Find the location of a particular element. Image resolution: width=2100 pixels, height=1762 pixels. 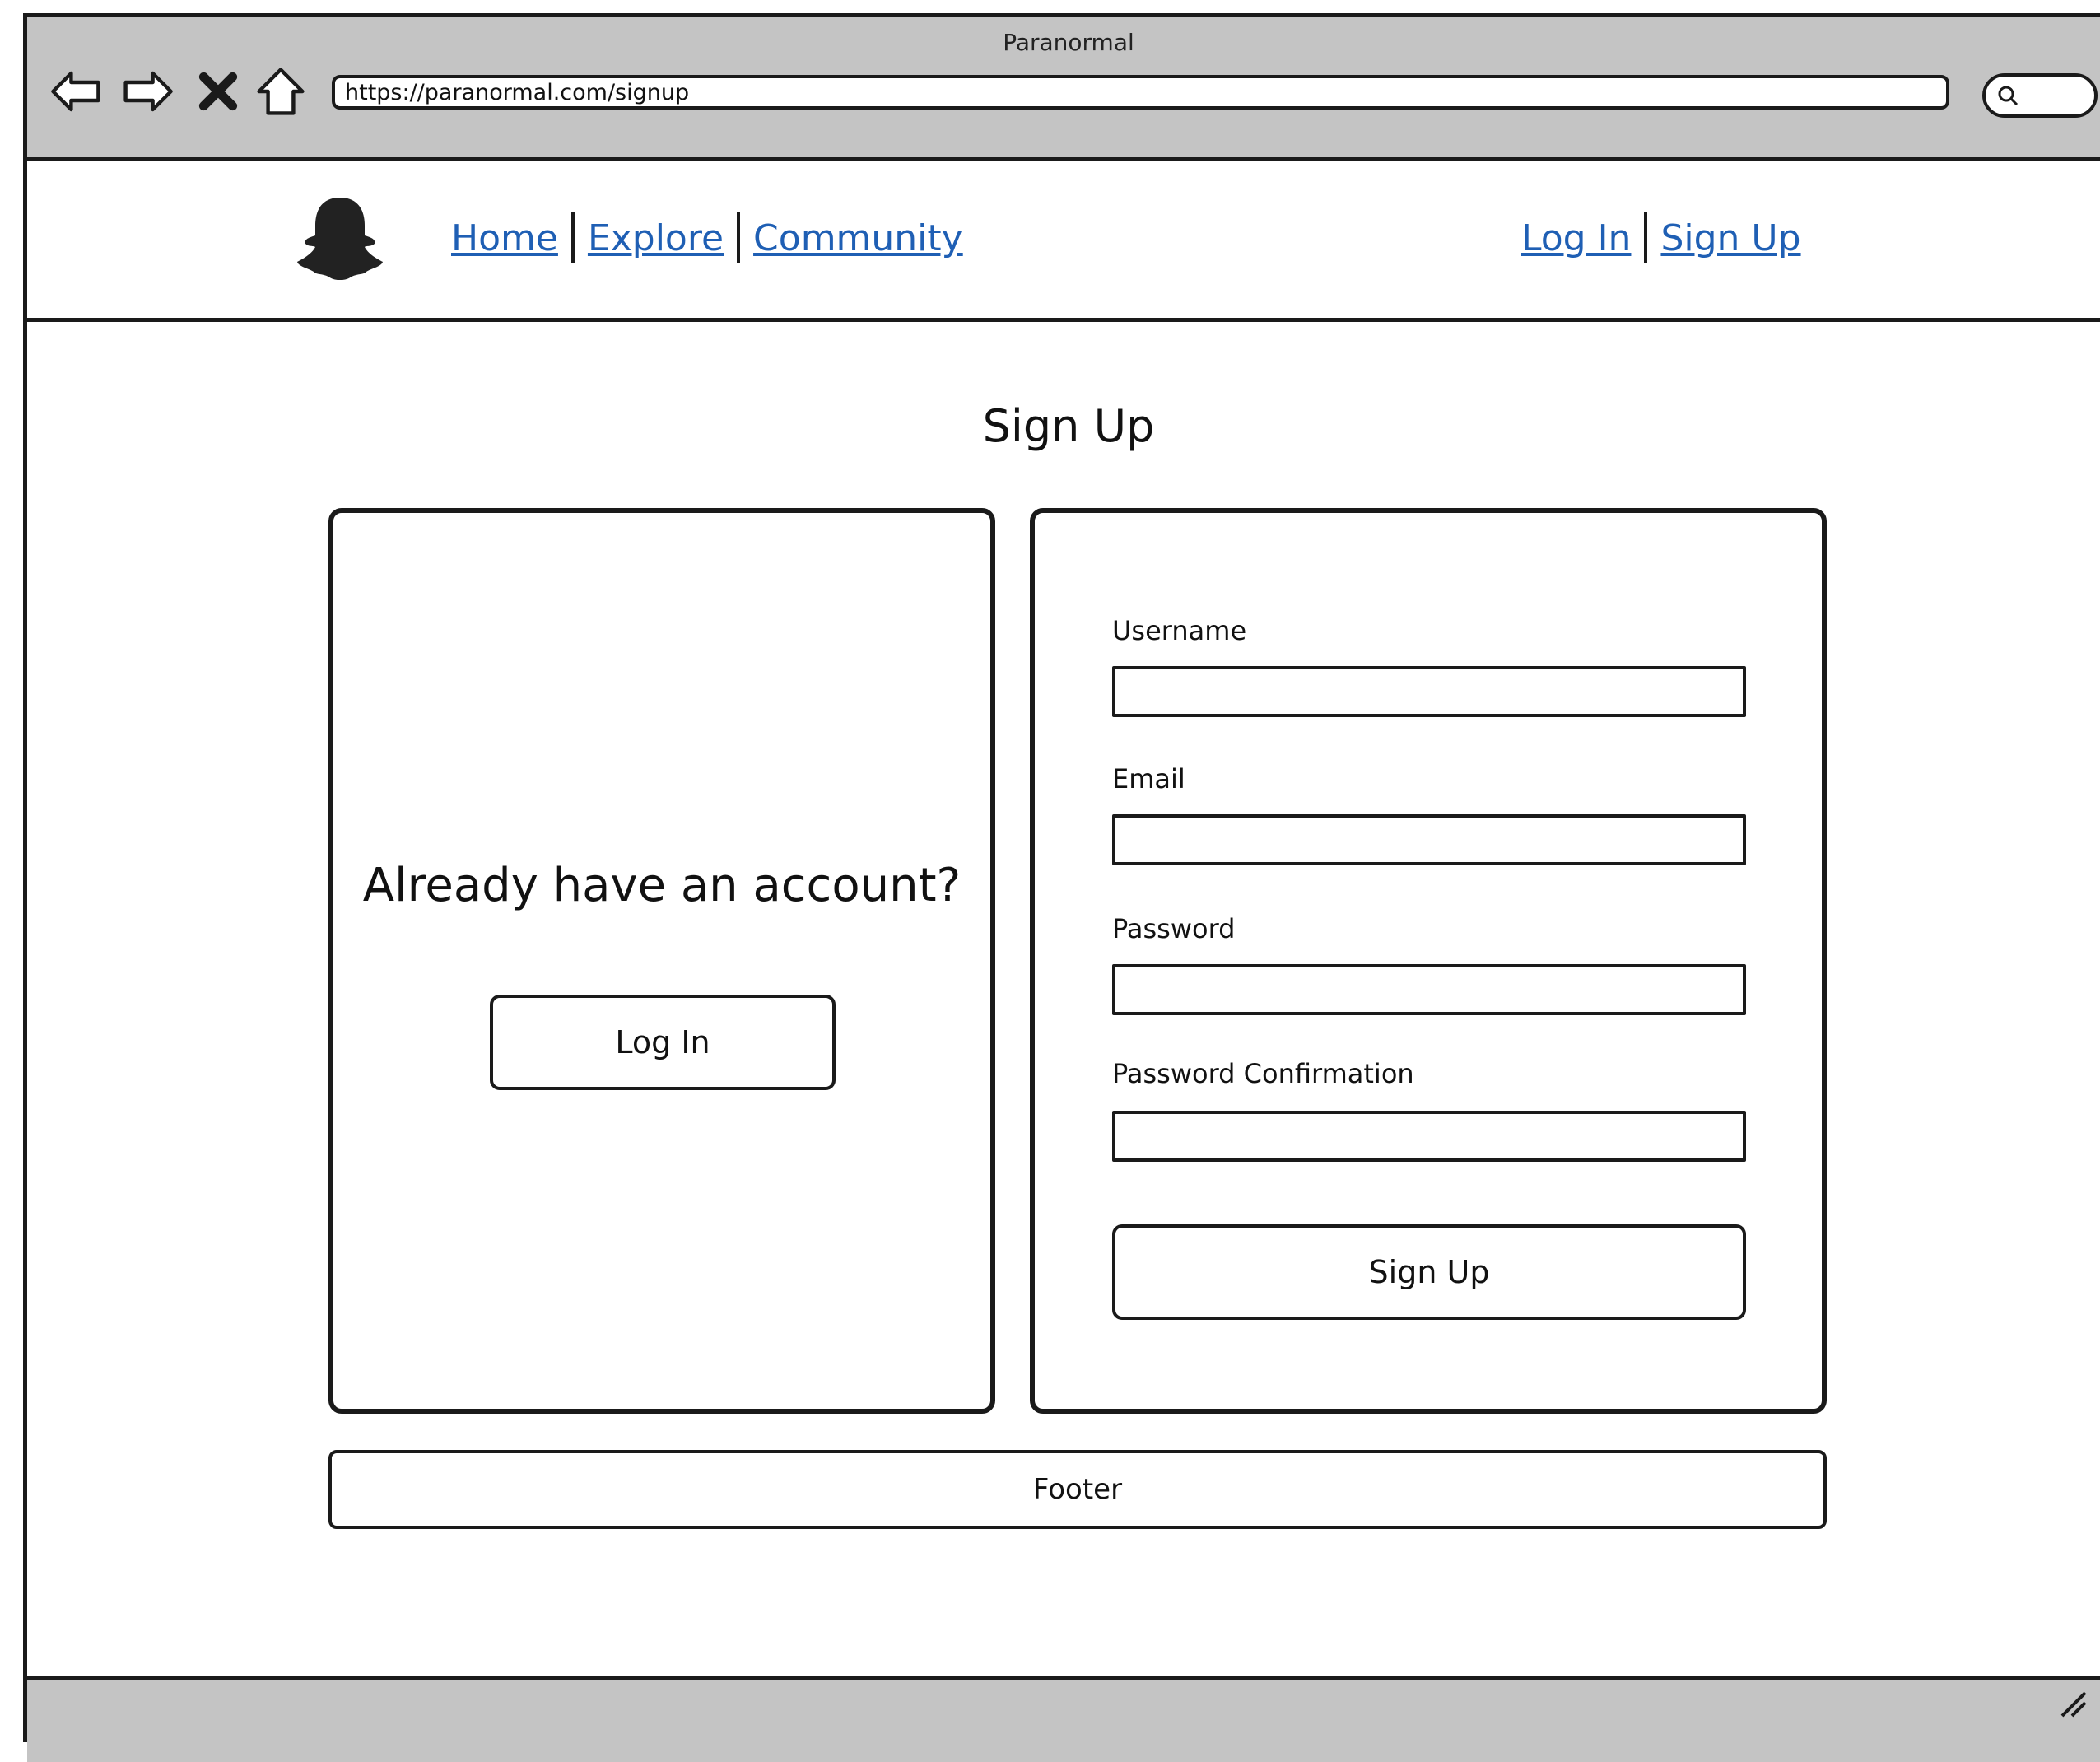

home-button is located at coordinates (281, 91).